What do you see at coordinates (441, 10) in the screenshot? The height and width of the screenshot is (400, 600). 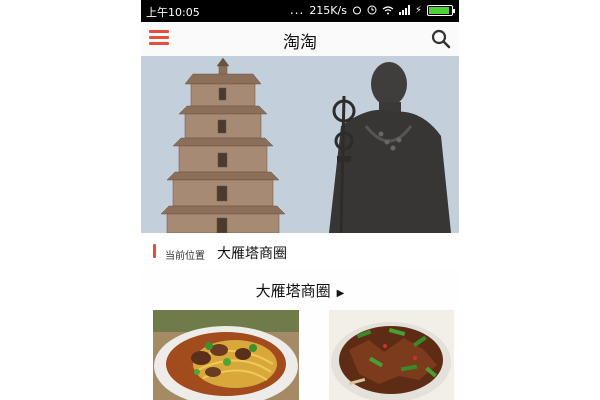 I see `battery-icon` at bounding box center [441, 10].